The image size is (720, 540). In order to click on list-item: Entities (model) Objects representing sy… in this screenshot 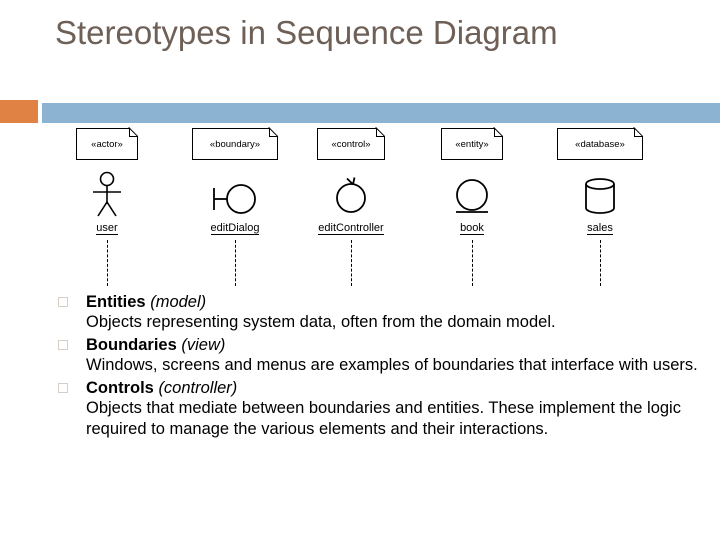, I will do `click(382, 312)`.